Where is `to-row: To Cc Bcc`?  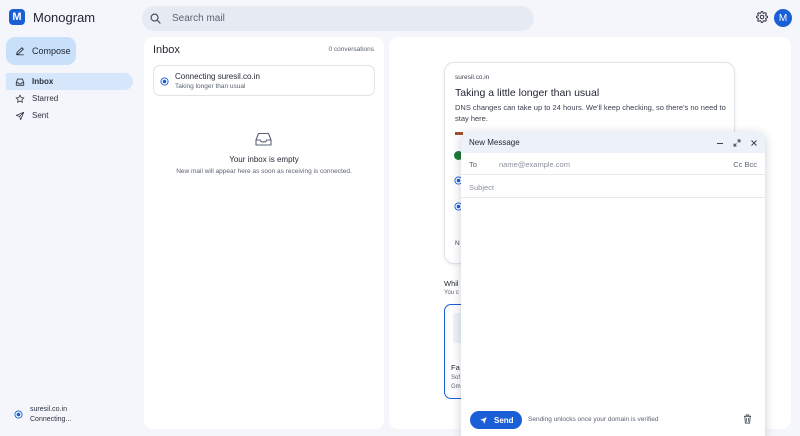 to-row: To Cc Bcc is located at coordinates (613, 164).